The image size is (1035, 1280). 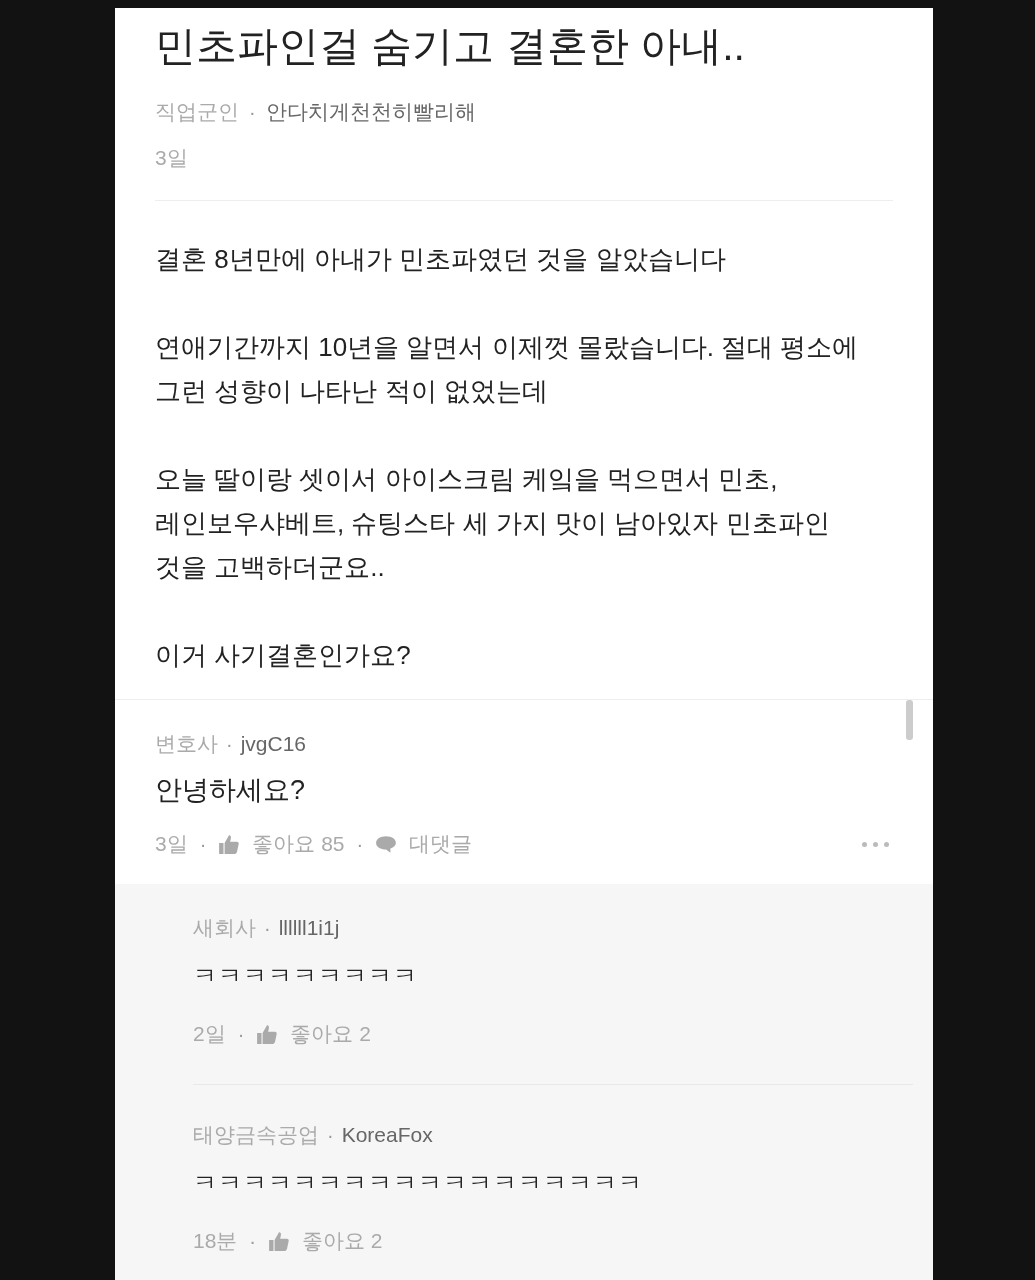 What do you see at coordinates (507, 369) in the screenshot?
I see `post-paragraph: 연애기간까지 10년을 알면서 이제껏 몰랐습니다. 절대 평소에 그런 성향이 나타난 적이 없었는데` at bounding box center [507, 369].